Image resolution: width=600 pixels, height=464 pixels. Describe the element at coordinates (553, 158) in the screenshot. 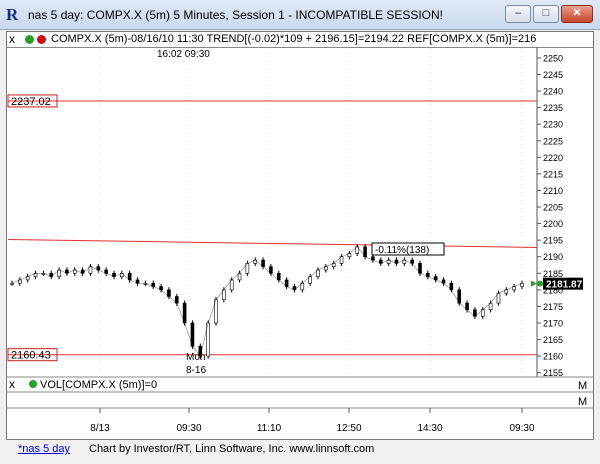

I see `y-tick-label: 2220` at that location.